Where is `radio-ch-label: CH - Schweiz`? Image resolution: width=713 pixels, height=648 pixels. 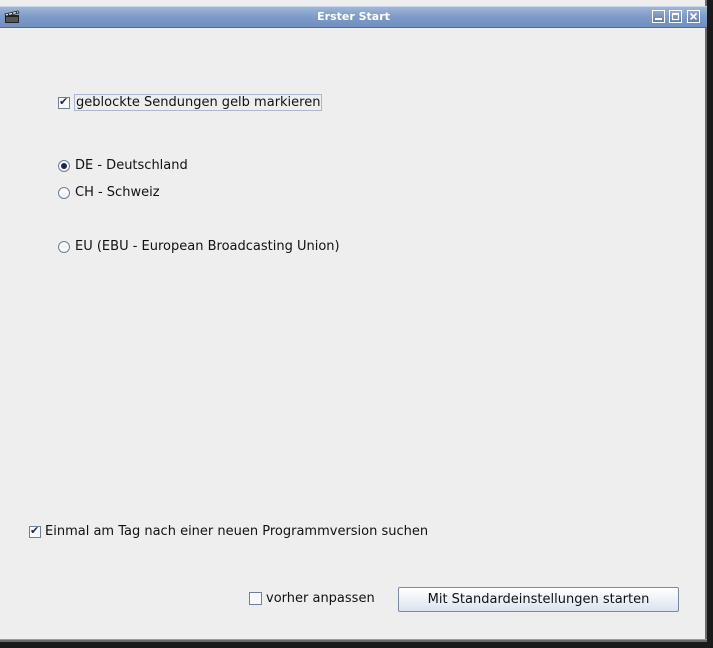 radio-ch-label: CH - Schweiz is located at coordinates (117, 192).